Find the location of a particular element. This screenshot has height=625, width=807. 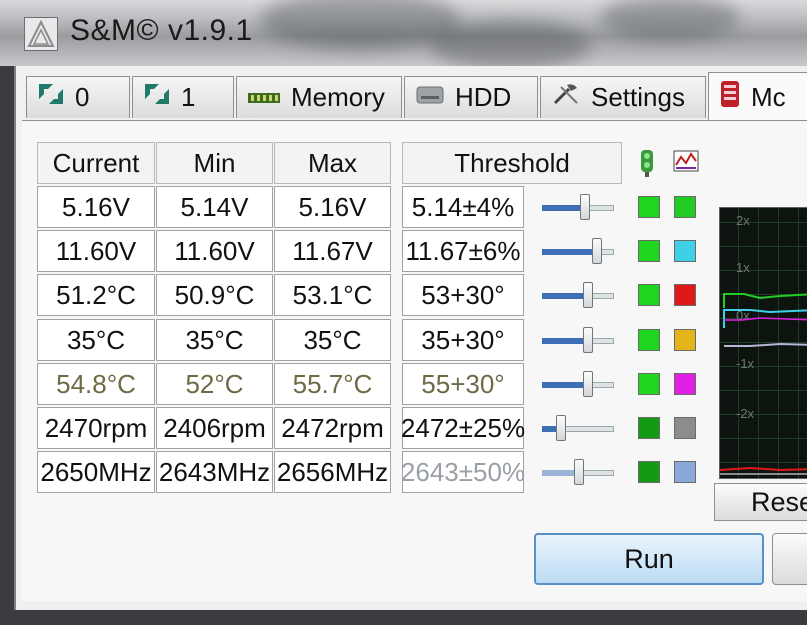

min-value-cell: 50.9°C is located at coordinates (214, 295).